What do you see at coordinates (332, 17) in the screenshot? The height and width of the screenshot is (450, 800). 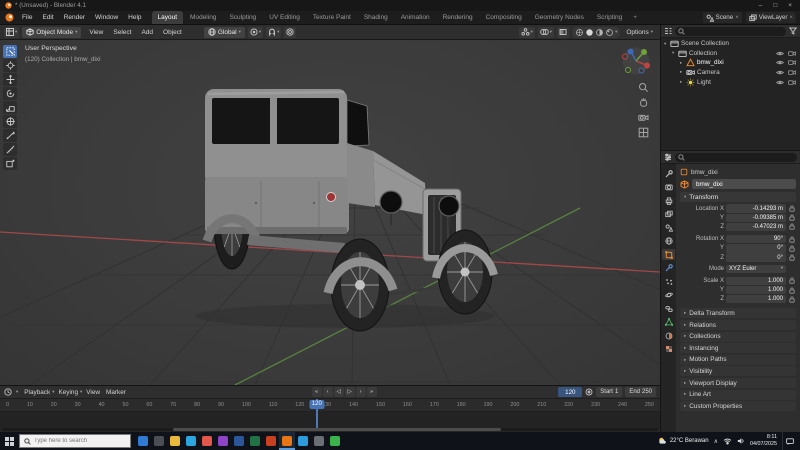 I see `workspace-tab: Texture Paint` at bounding box center [332, 17].